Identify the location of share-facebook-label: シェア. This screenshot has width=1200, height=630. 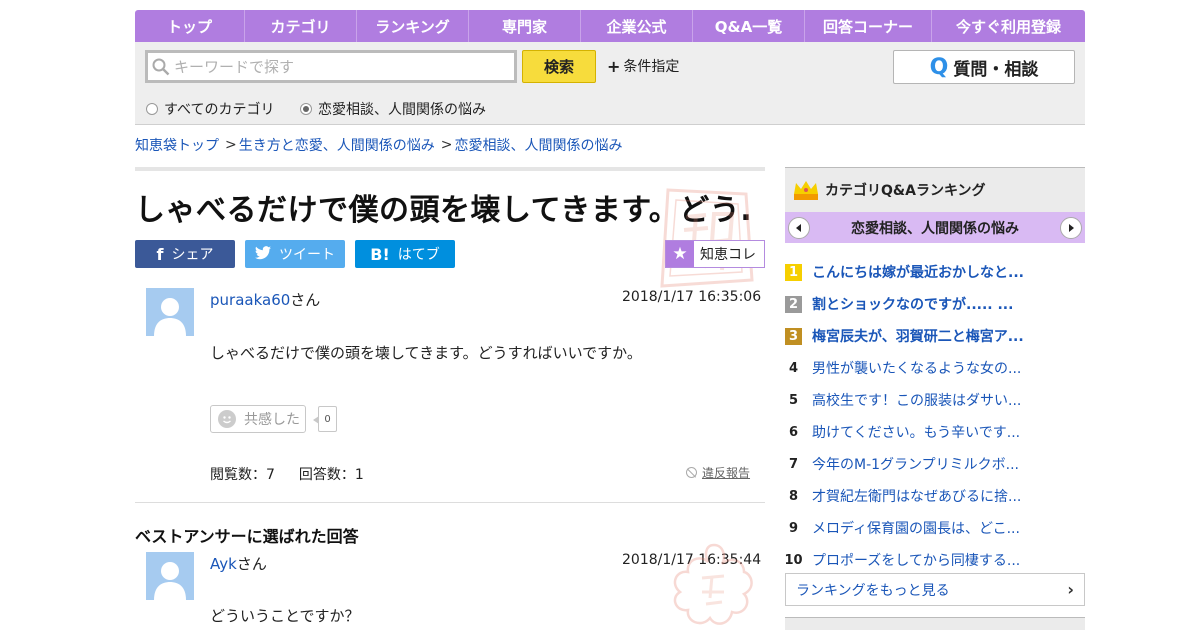
(192, 255).